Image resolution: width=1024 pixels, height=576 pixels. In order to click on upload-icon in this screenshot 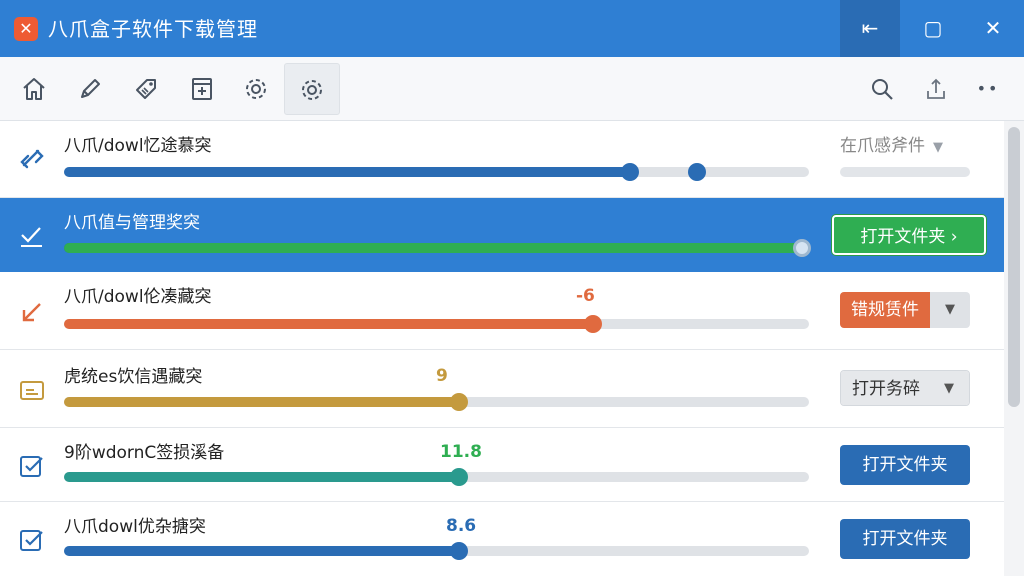, I will do `click(936, 88)`.